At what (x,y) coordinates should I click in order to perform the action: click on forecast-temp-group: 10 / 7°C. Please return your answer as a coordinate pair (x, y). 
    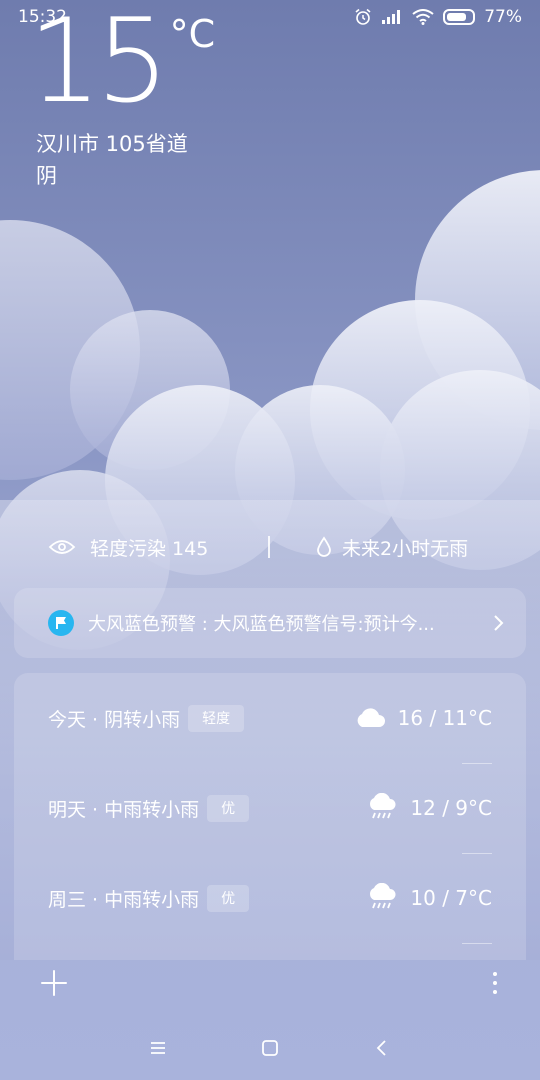
    Looking at the image, I should click on (429, 898).